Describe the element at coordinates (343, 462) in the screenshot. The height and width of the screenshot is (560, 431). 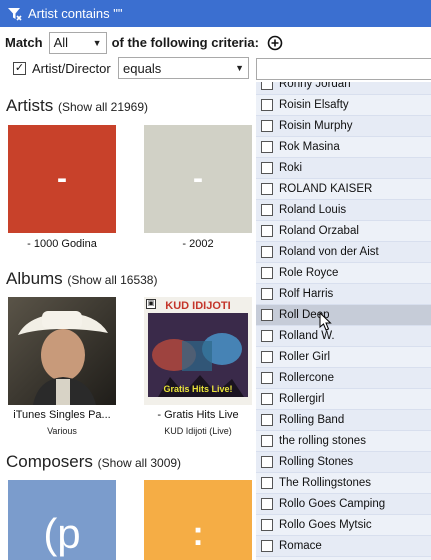
I see `list-item: Rolling Stones` at that location.